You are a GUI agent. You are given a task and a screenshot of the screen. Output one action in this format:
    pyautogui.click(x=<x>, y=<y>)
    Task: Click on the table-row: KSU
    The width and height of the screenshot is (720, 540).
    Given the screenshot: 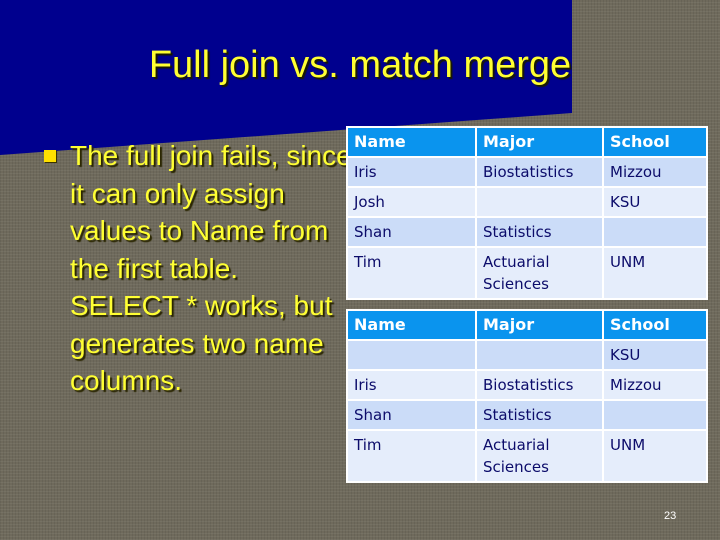 What is the action you would take?
    pyautogui.click(x=527, y=355)
    